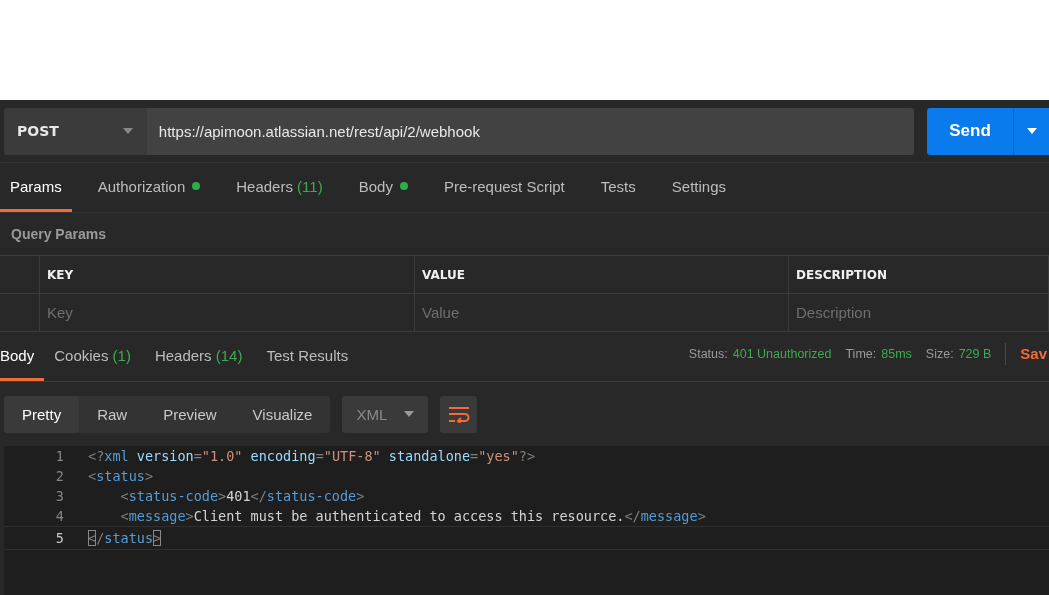 Image resolution: width=1049 pixels, height=595 pixels. Describe the element at coordinates (939, 353) in the screenshot. I see `meta-label: Size:` at that location.